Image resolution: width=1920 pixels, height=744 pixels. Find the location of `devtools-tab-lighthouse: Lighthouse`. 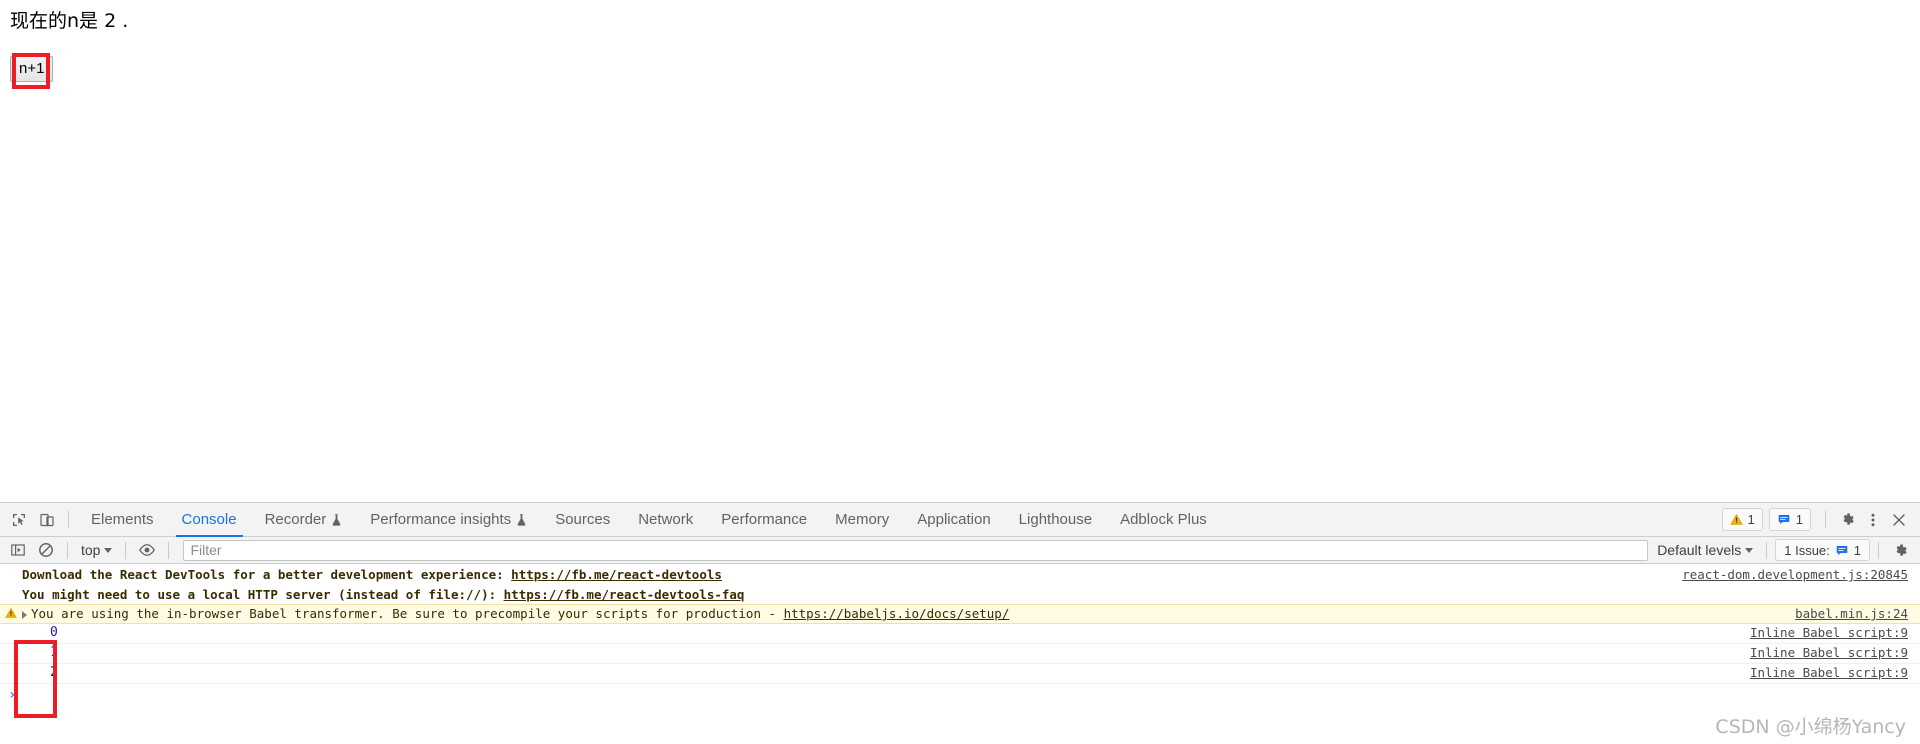

devtools-tab-lighthouse: Lighthouse is located at coordinates (1055, 520).